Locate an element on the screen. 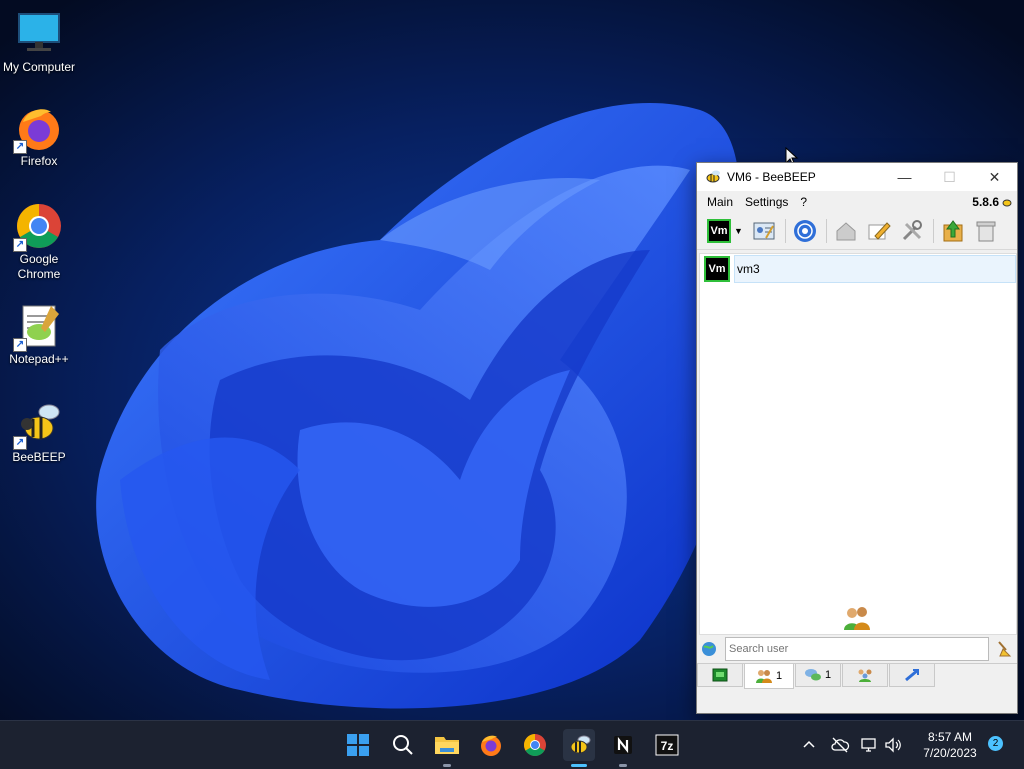  desktop-icon-notepadpp: ↗ Notepad++ is located at coordinates (39, 334).